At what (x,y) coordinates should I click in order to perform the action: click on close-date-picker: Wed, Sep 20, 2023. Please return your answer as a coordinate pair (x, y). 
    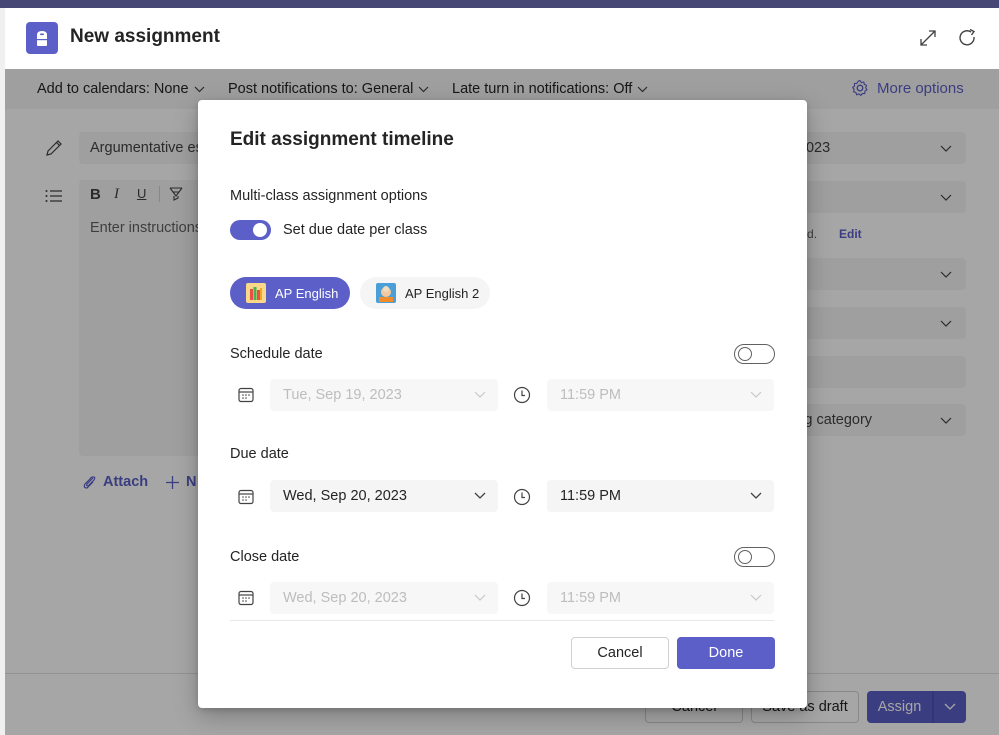
    Looking at the image, I should click on (384, 598).